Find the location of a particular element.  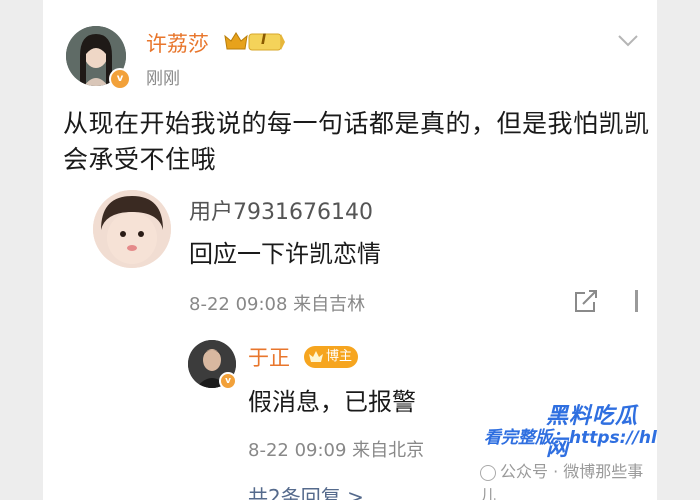

user-level-badge: I is located at coordinates (254, 42).